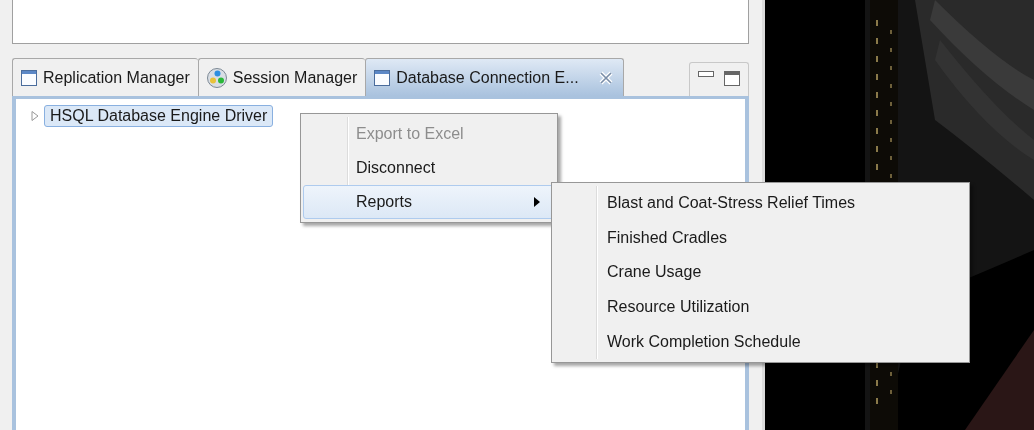 Image resolution: width=1034 pixels, height=430 pixels. Describe the element at coordinates (760, 203) in the screenshot. I see `menu-item: Blast and Coat-Stress Relief Times` at that location.